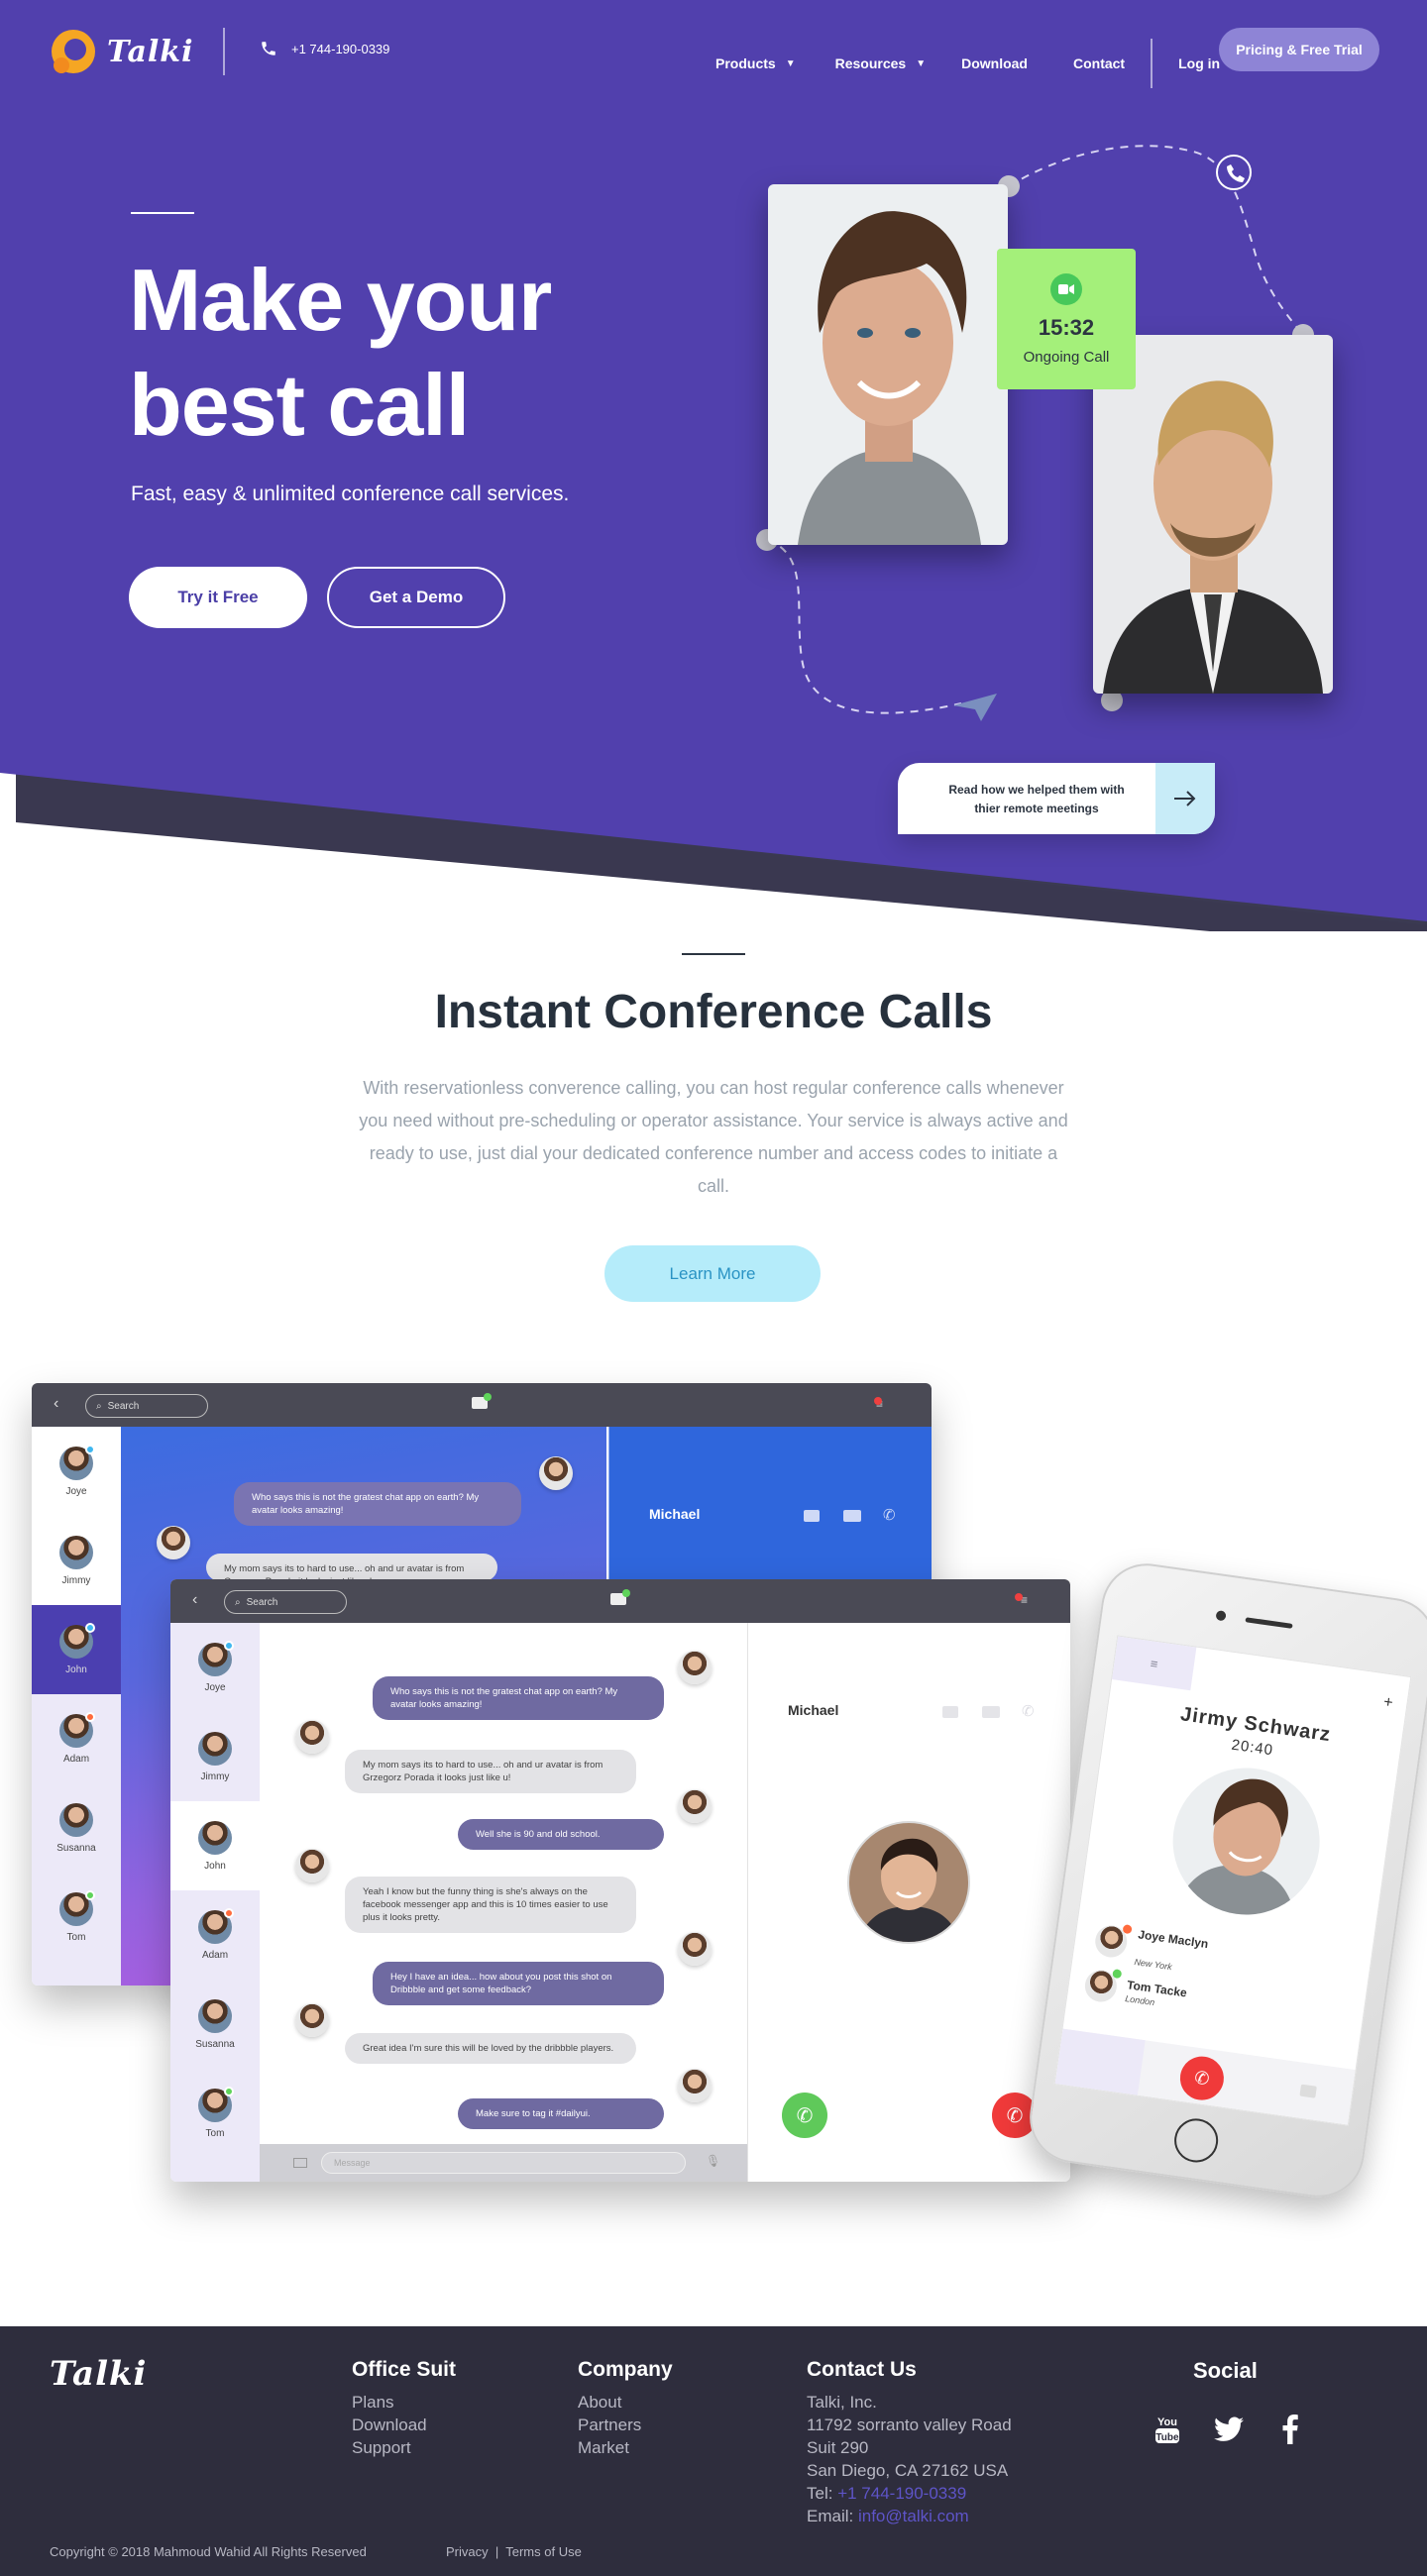 This screenshot has width=1427, height=2576. I want to click on notification-dot, so click(488, 1397).